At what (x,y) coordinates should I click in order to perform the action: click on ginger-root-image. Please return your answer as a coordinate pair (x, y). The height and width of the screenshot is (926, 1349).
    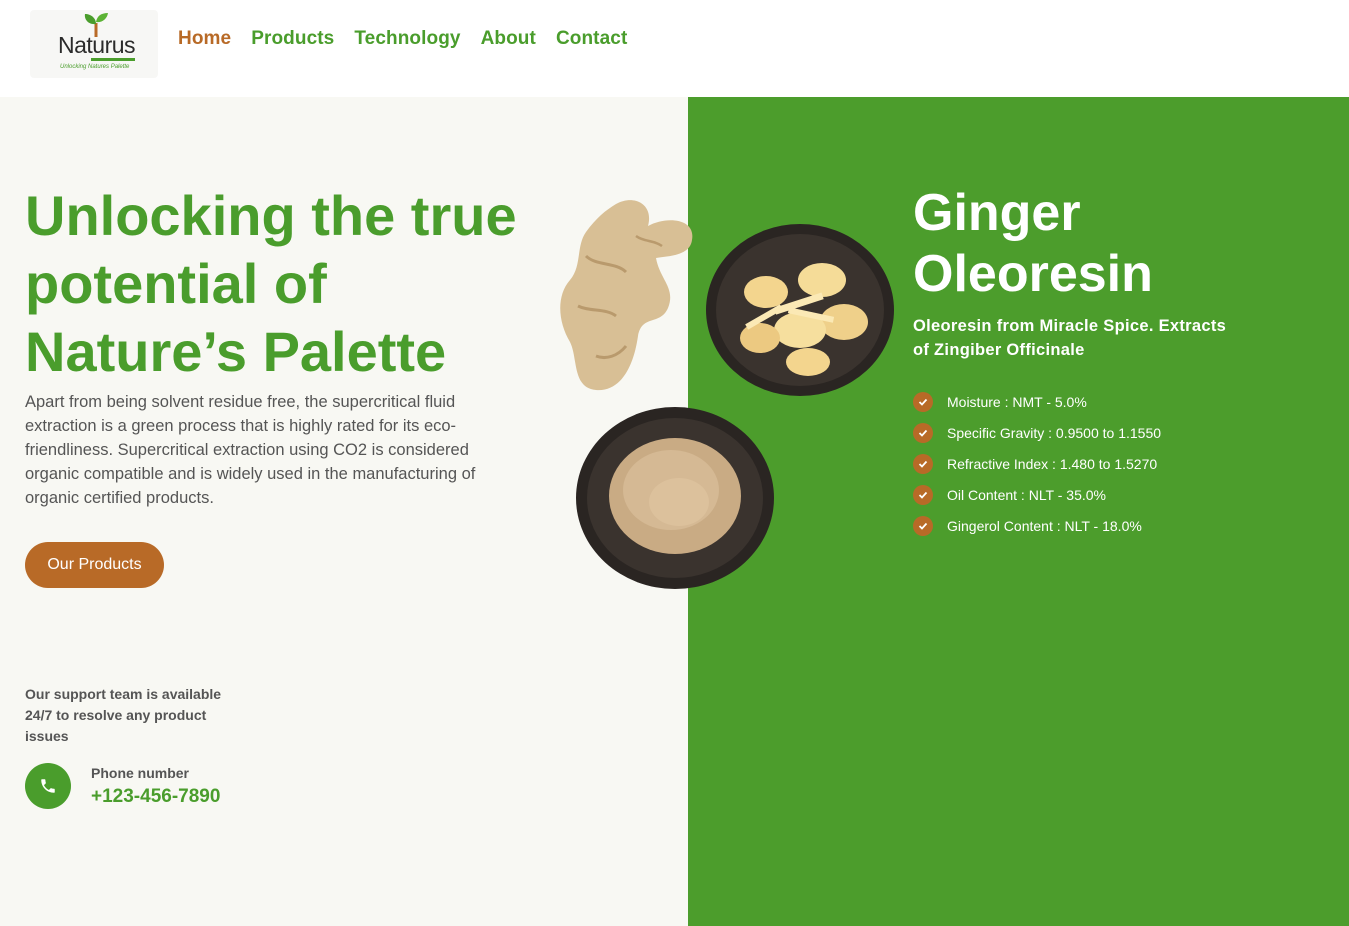
    Looking at the image, I should click on (626, 295).